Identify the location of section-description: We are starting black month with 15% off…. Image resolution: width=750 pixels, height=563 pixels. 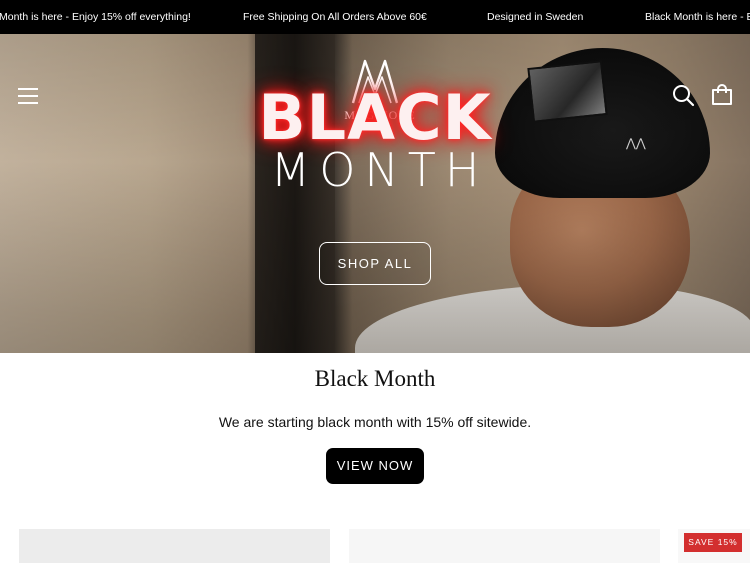
(375, 422).